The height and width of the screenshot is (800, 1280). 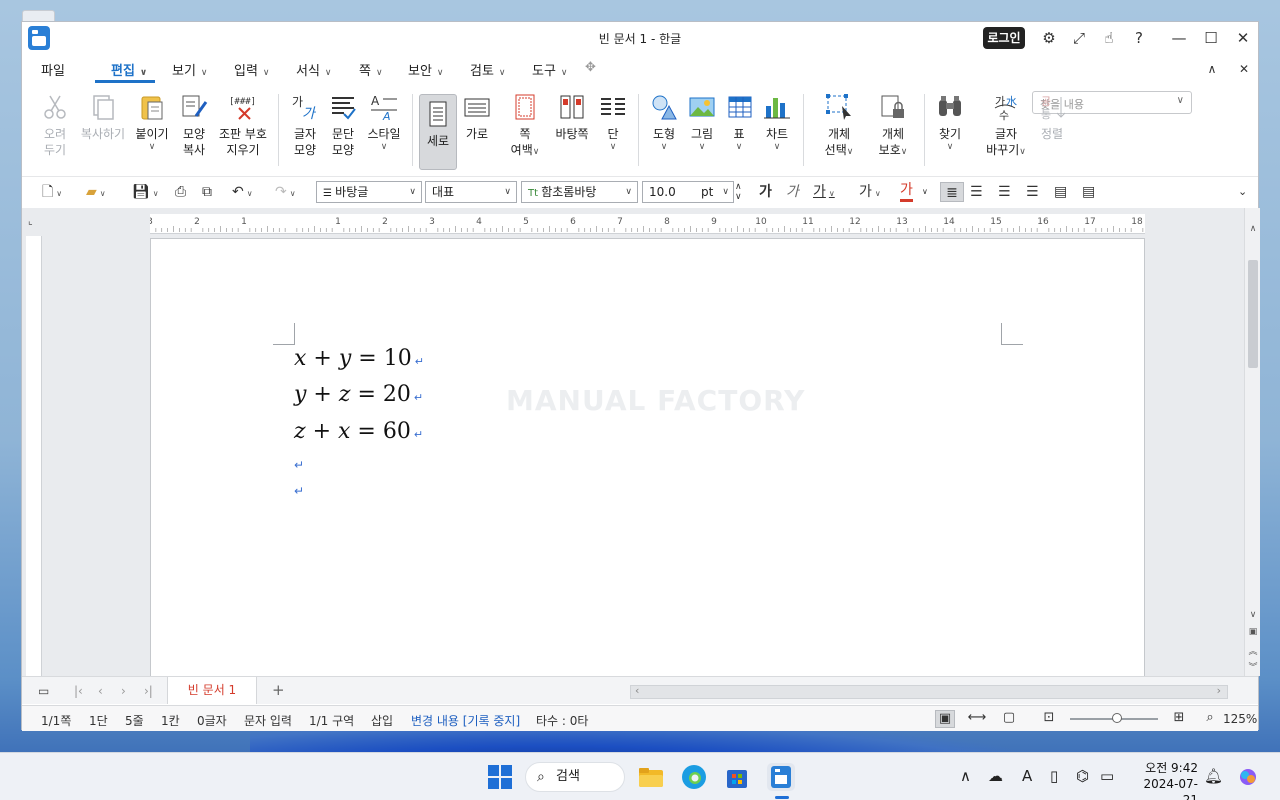 What do you see at coordinates (1243, 38) in the screenshot?
I see `close-icon: ✕` at bounding box center [1243, 38].